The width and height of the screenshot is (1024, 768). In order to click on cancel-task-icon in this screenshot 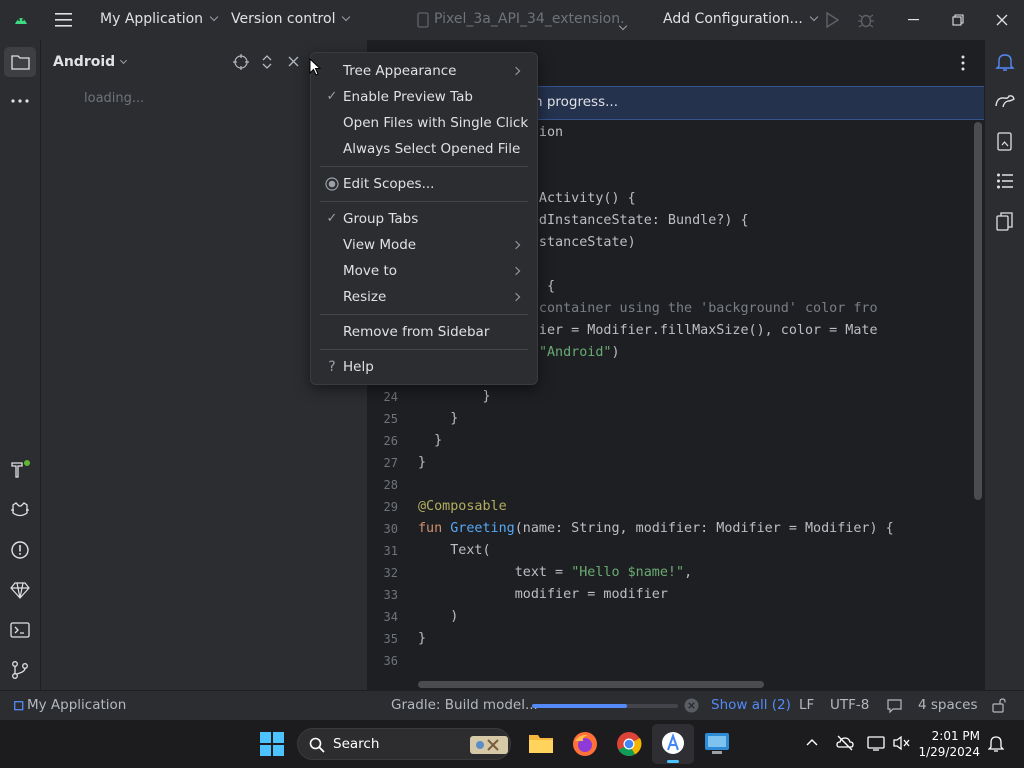, I will do `click(691, 705)`.